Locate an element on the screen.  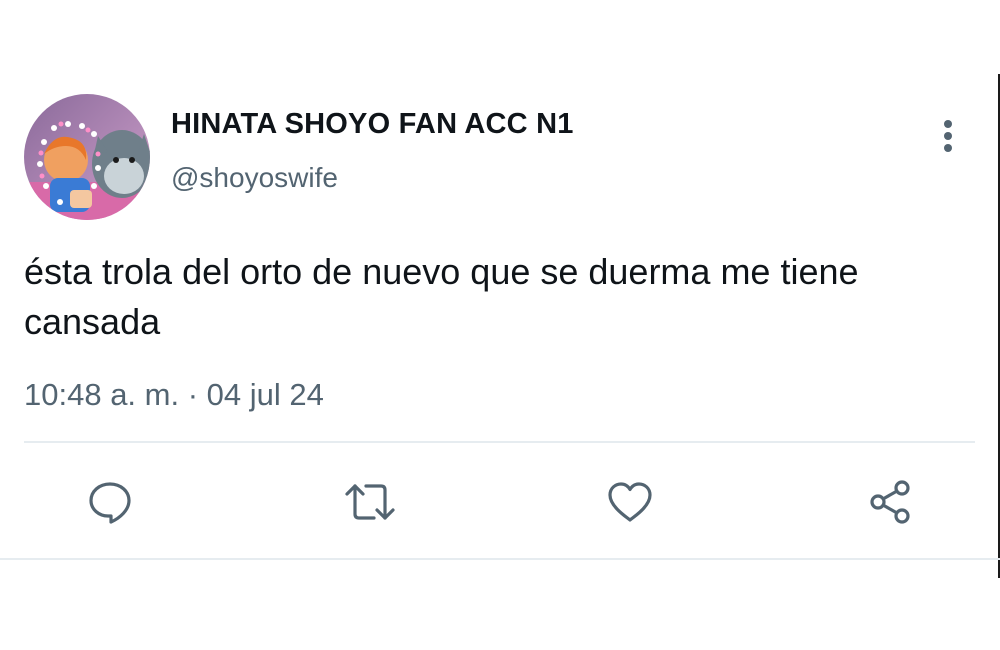
retweet-icon is located at coordinates (370, 502).